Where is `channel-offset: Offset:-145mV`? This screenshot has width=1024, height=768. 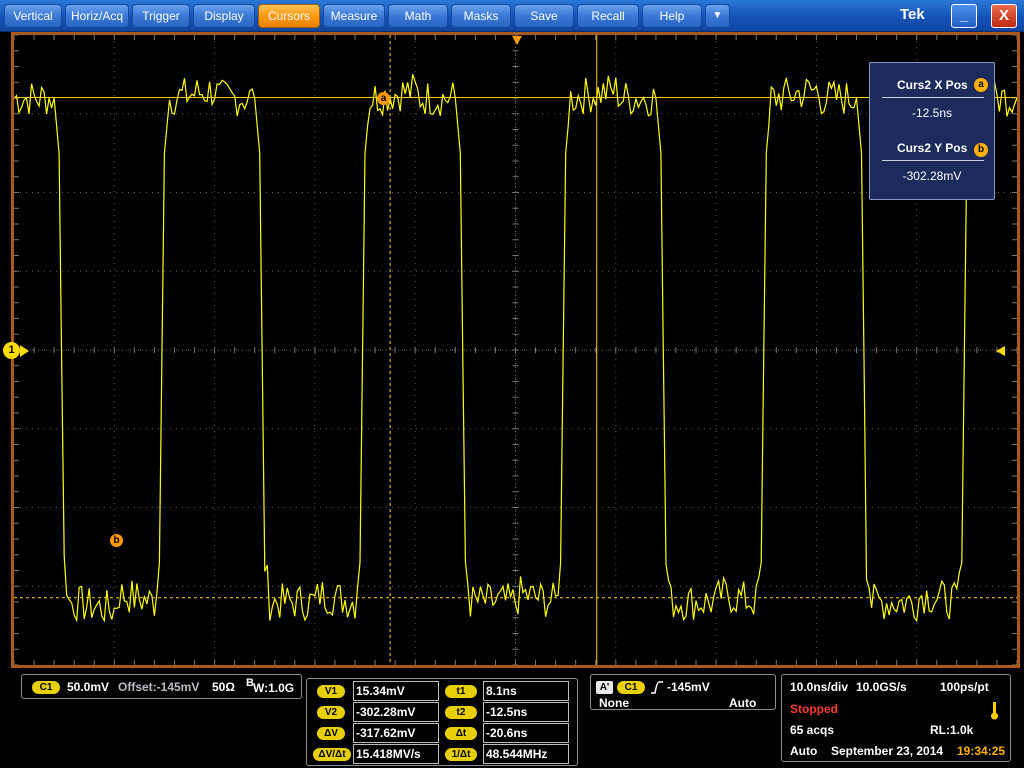 channel-offset: Offset:-145mV is located at coordinates (159, 687).